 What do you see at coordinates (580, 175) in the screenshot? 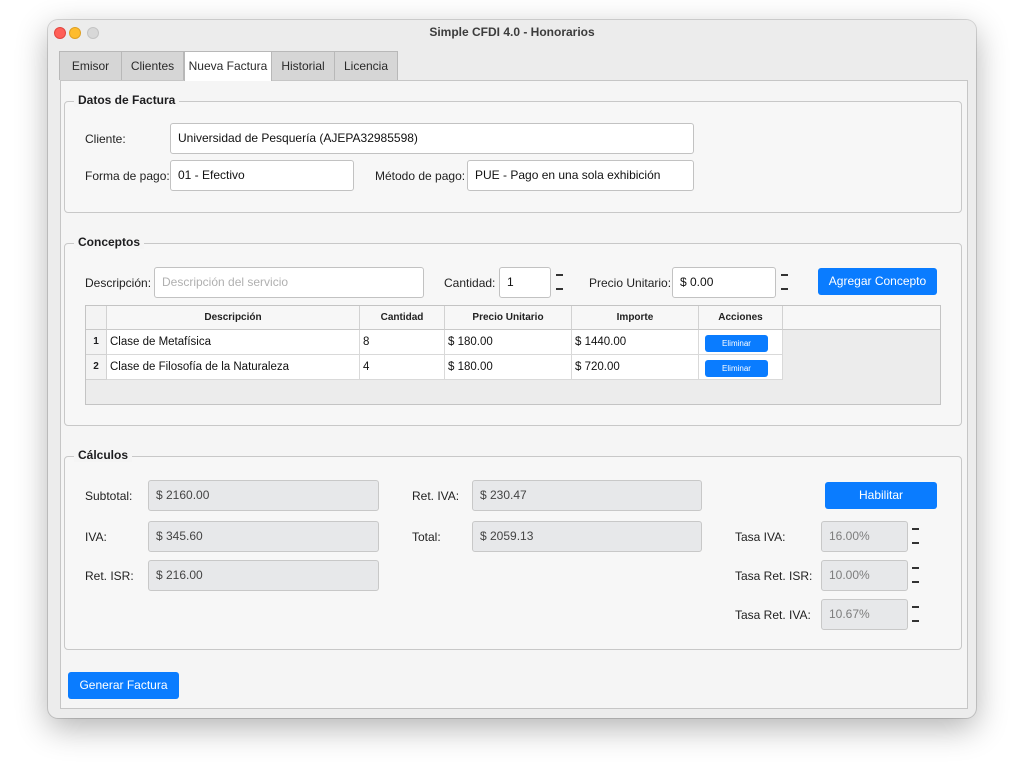
I see `metodo-pago-select: PUE - Pago en una sola exhibición` at bounding box center [580, 175].